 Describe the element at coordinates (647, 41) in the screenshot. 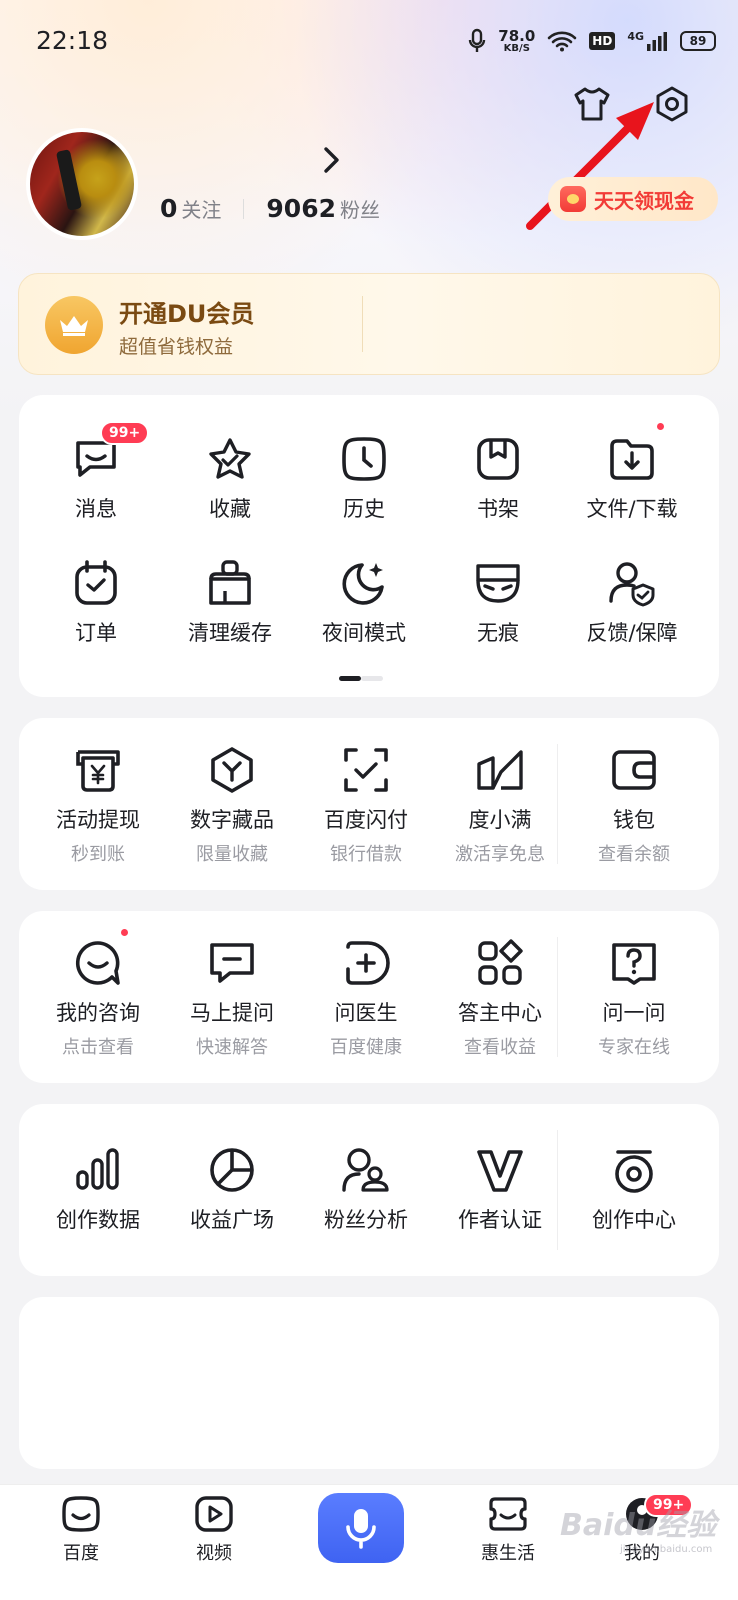

I see `signal-icon: 4G` at that location.